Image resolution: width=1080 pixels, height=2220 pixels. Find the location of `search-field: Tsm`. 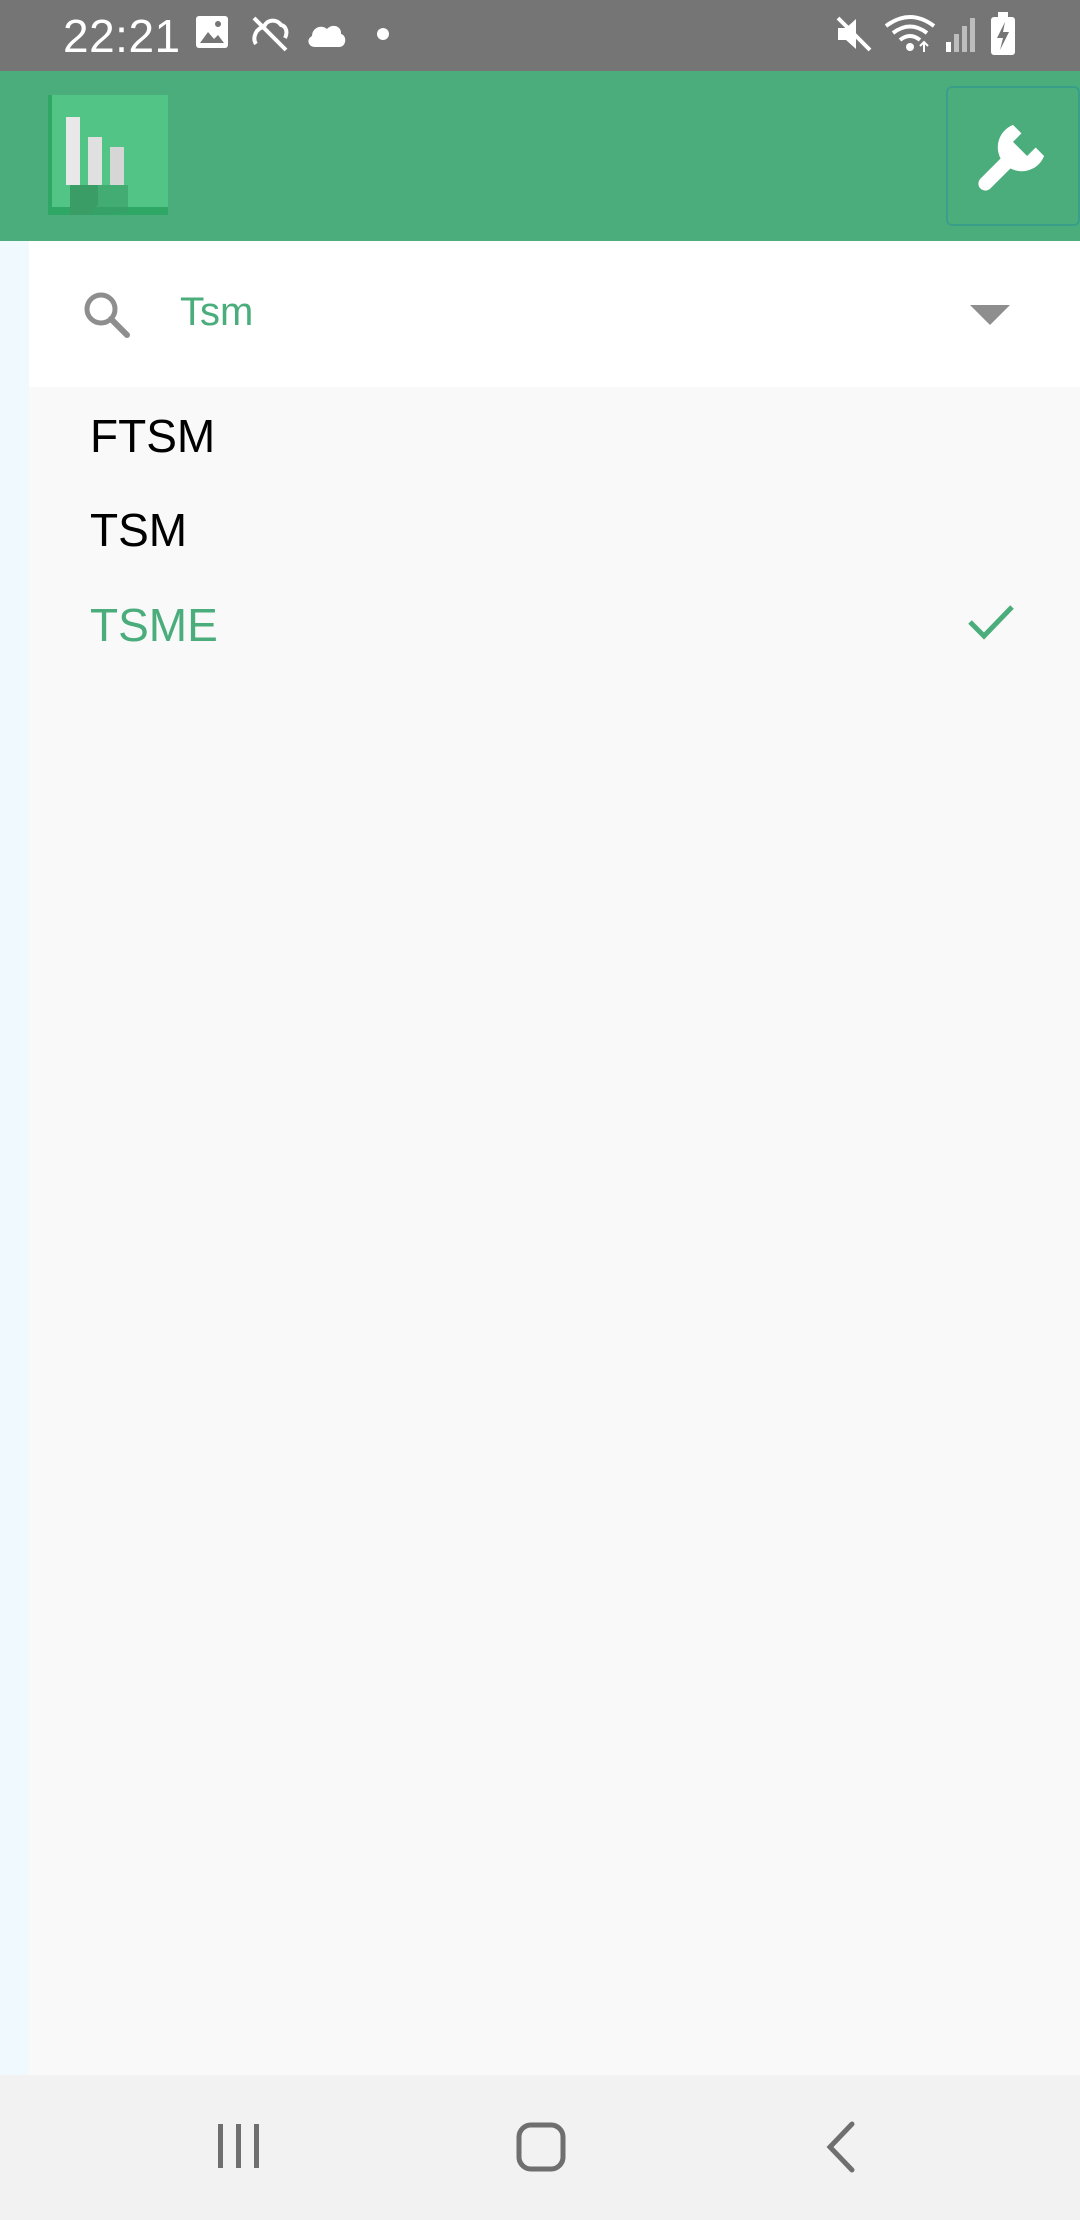

search-field: Tsm is located at coordinates (554, 314).